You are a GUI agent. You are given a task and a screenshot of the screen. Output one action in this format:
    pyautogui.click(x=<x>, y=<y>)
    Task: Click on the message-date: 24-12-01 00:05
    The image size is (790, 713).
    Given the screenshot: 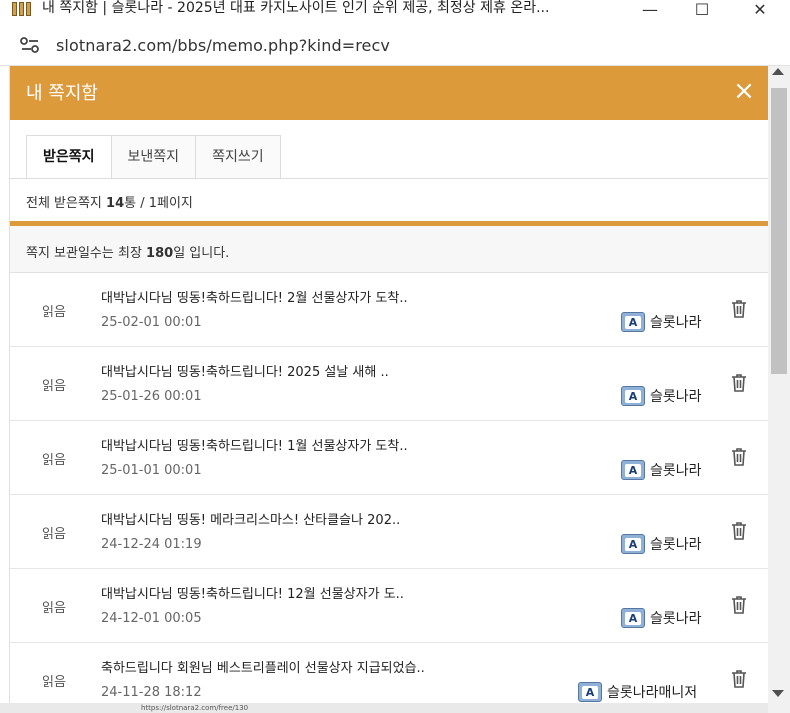 What is the action you would take?
    pyautogui.click(x=151, y=618)
    